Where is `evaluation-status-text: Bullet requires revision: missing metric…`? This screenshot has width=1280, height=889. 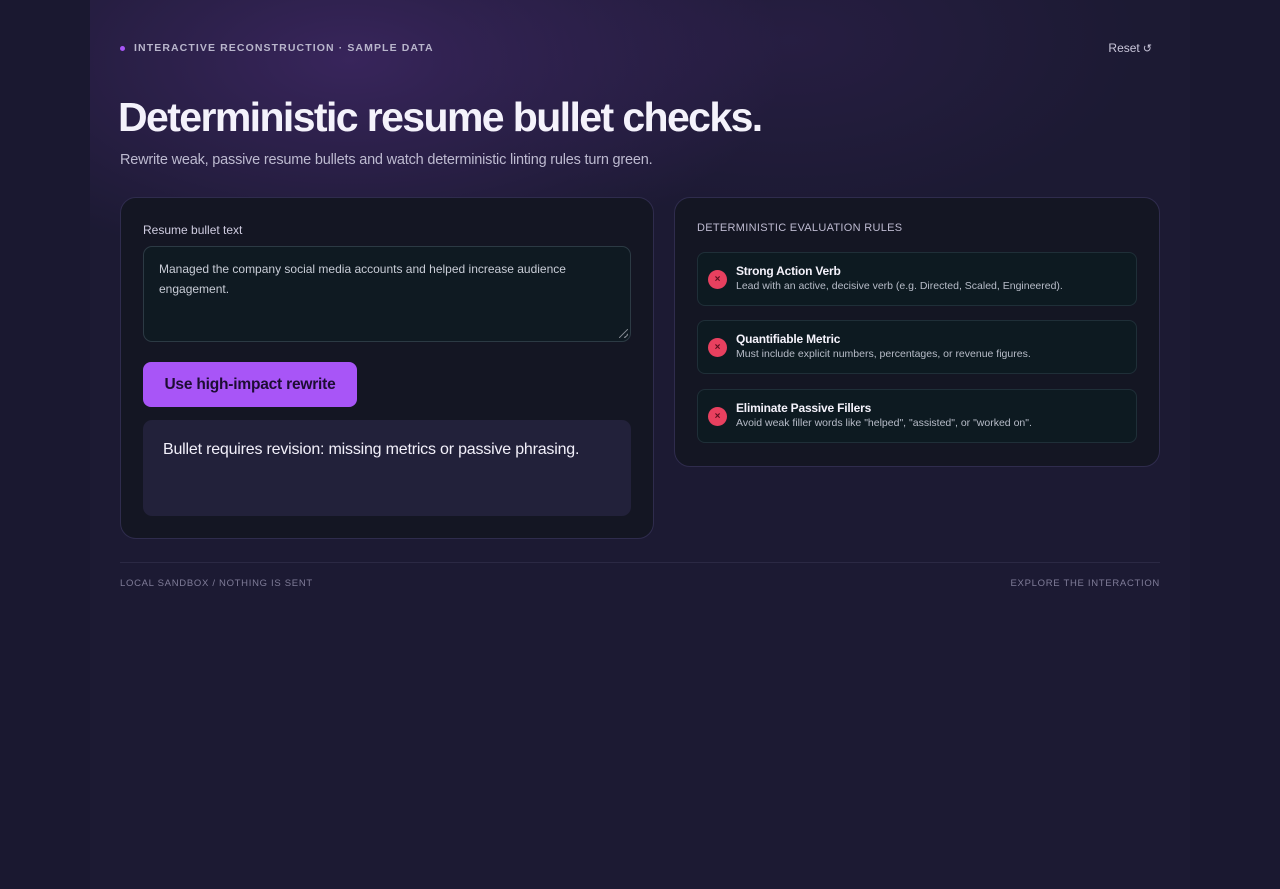
evaluation-status-text: Bullet requires revision: missing metric… is located at coordinates (371, 449).